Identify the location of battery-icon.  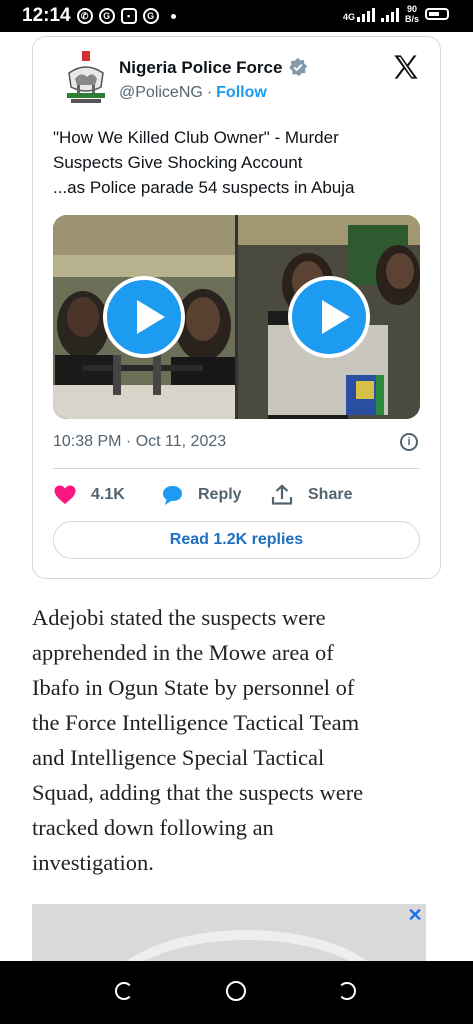
(437, 14).